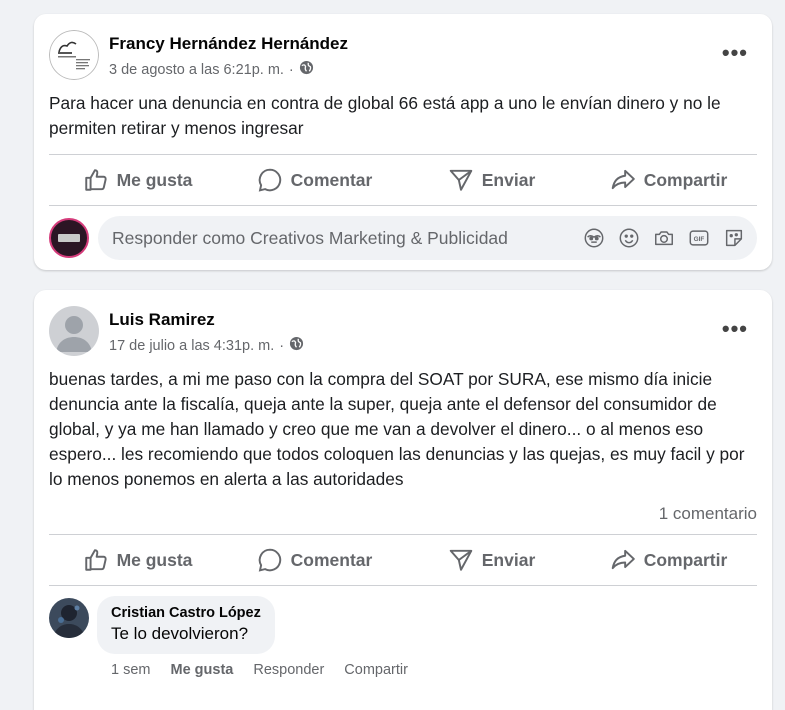 This screenshot has height=710, width=785. I want to click on avatar-sticker-icon, so click(594, 238).